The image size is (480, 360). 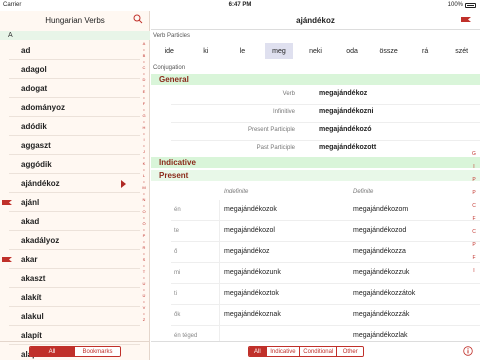 I want to click on verb-list-item: aggódik, so click(x=70, y=164).